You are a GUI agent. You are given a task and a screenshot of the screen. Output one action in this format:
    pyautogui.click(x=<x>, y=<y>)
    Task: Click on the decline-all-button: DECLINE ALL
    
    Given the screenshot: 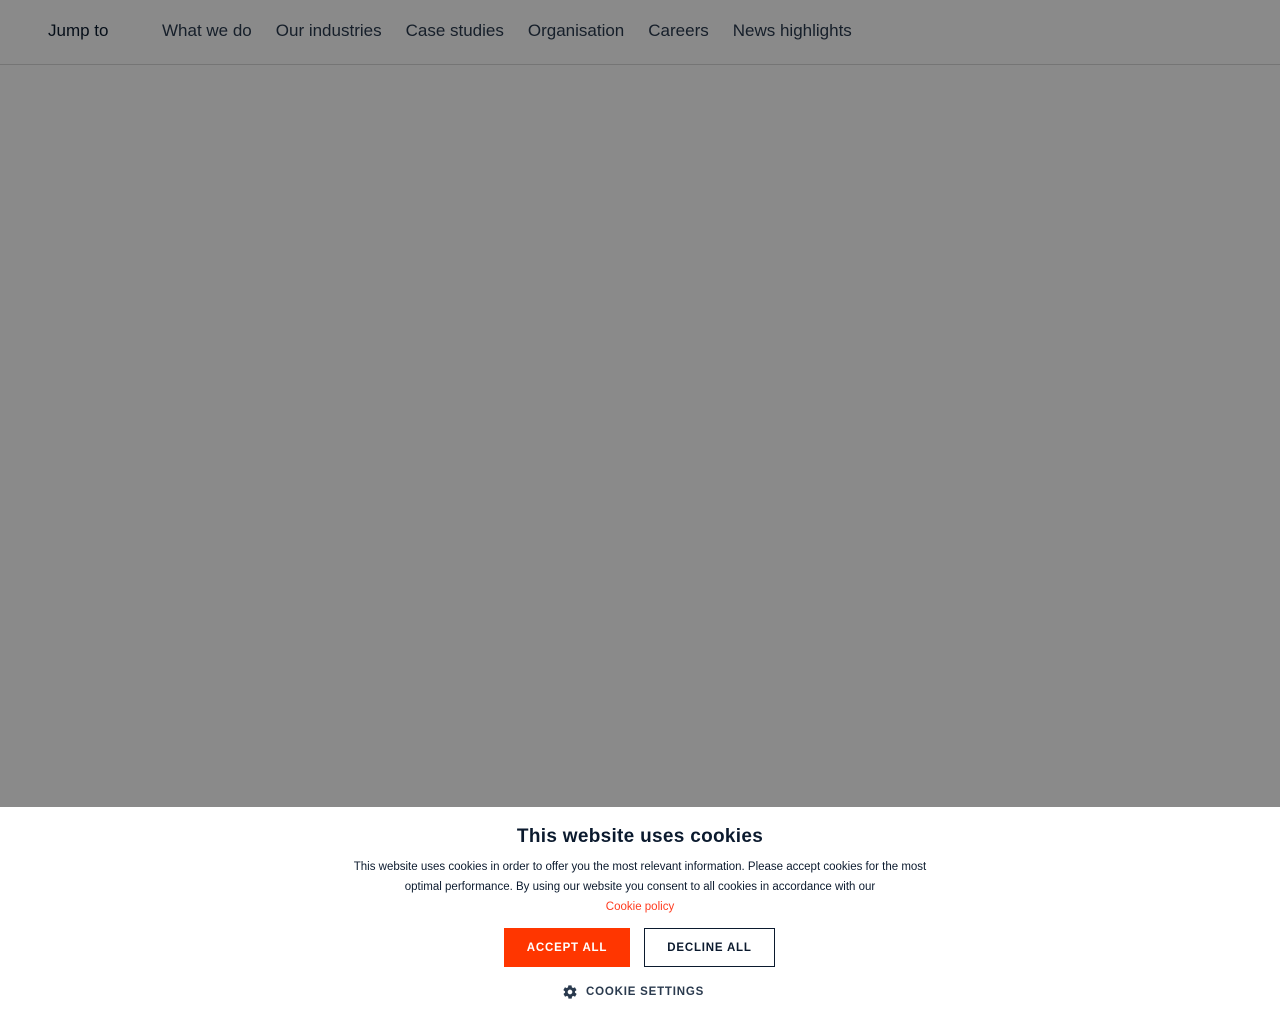 What is the action you would take?
    pyautogui.click(x=709, y=947)
    